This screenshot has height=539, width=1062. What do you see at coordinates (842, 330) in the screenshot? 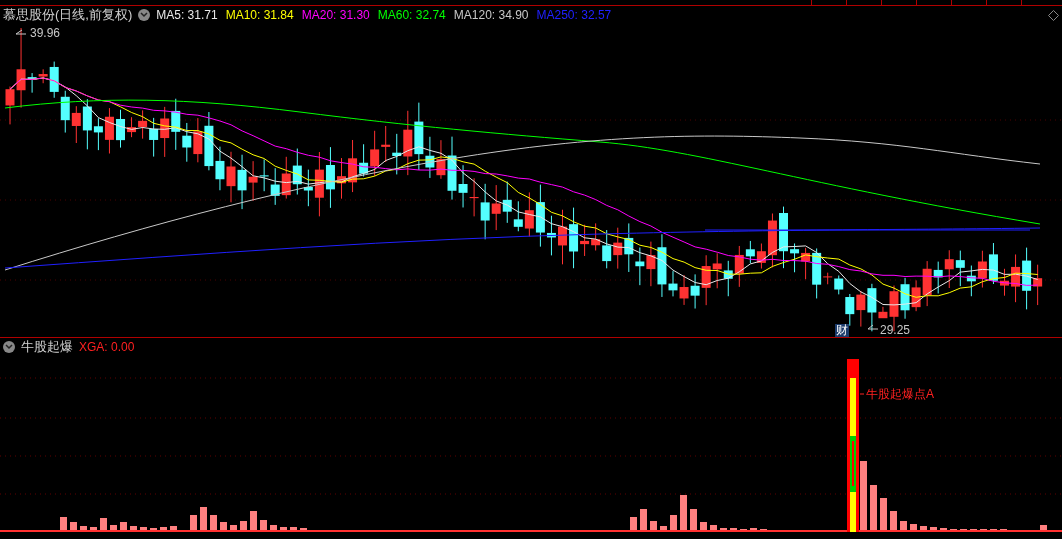
I see `financial-report-badge: 财` at bounding box center [842, 330].